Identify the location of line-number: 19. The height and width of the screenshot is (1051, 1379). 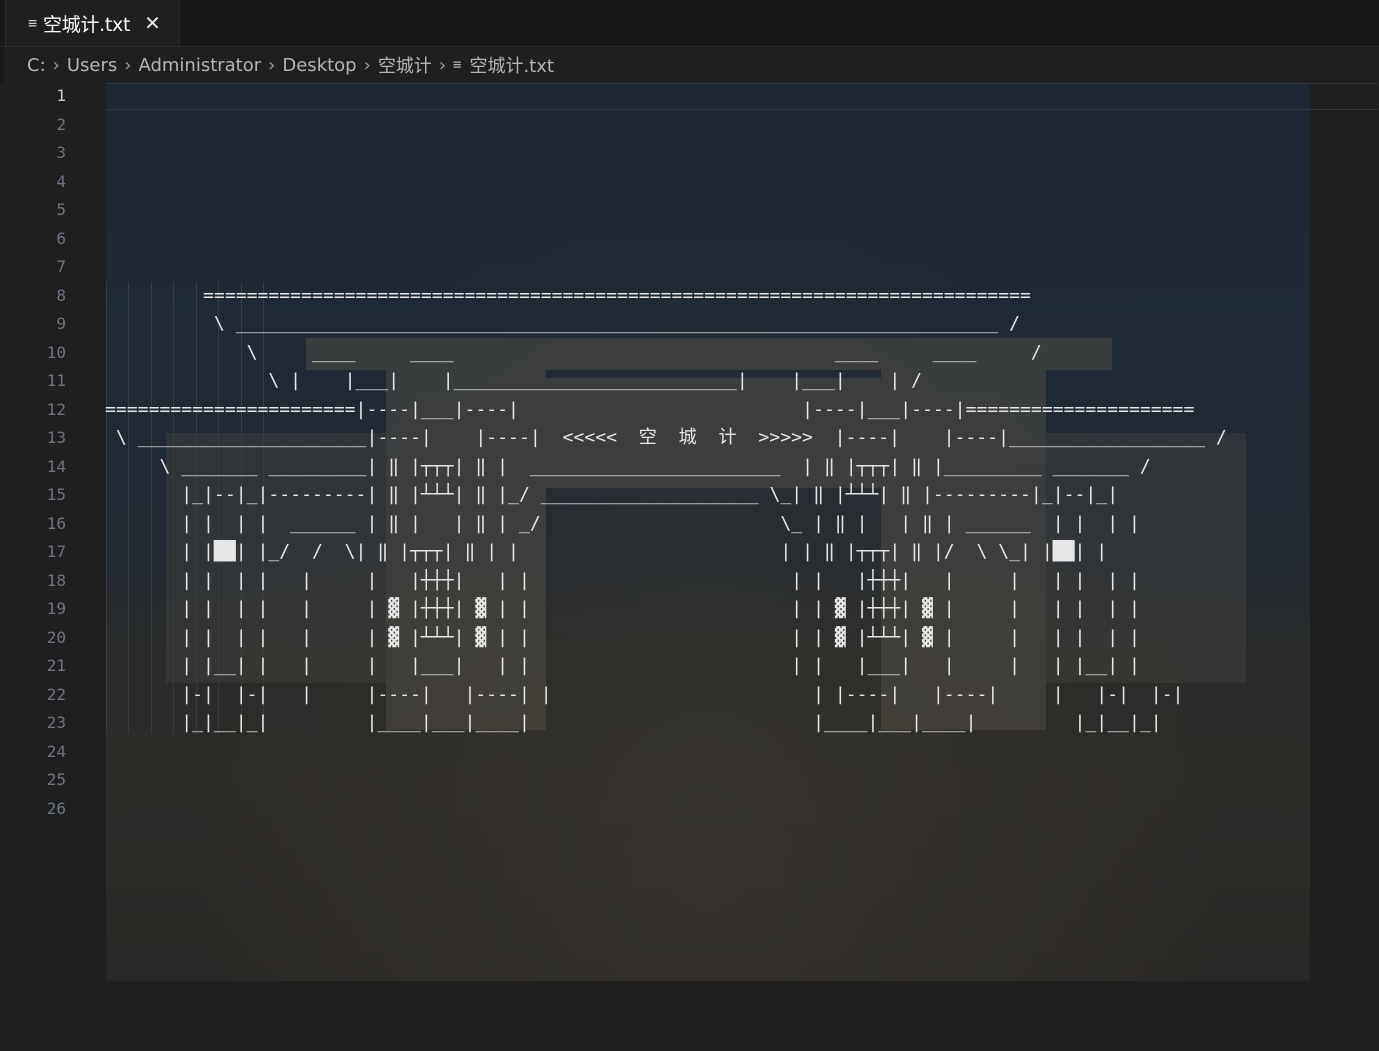
(56, 608).